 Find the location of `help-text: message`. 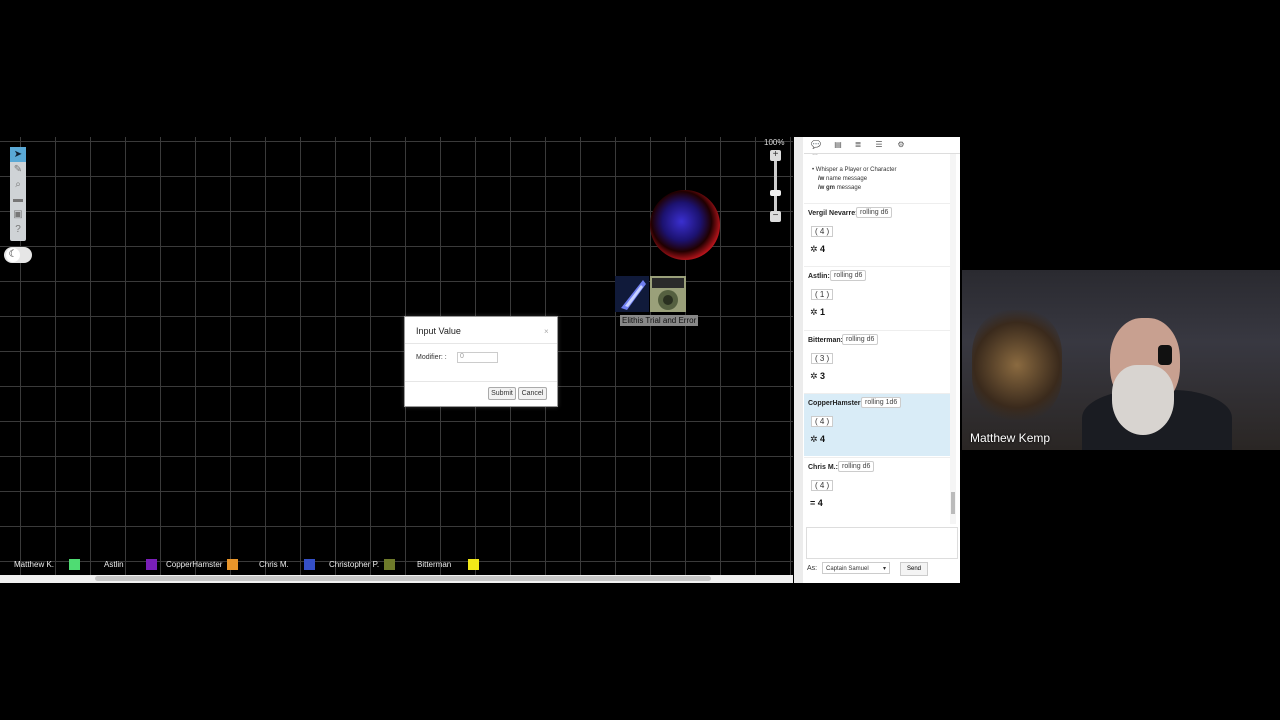

help-text: message is located at coordinates (849, 188).